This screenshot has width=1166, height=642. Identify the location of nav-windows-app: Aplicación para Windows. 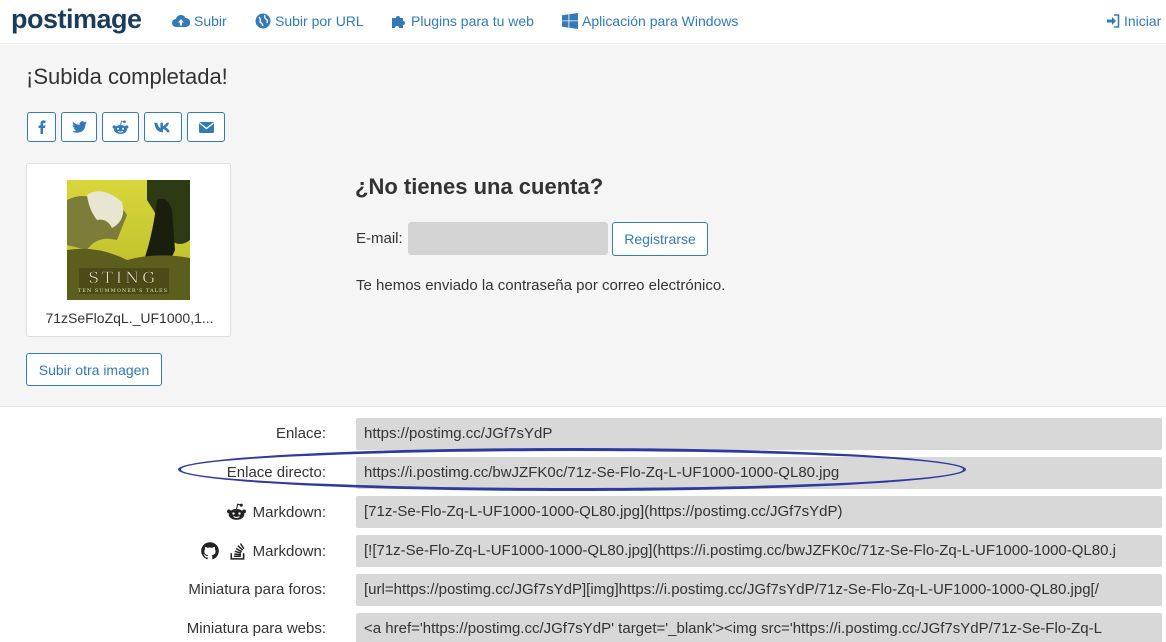
(650, 21).